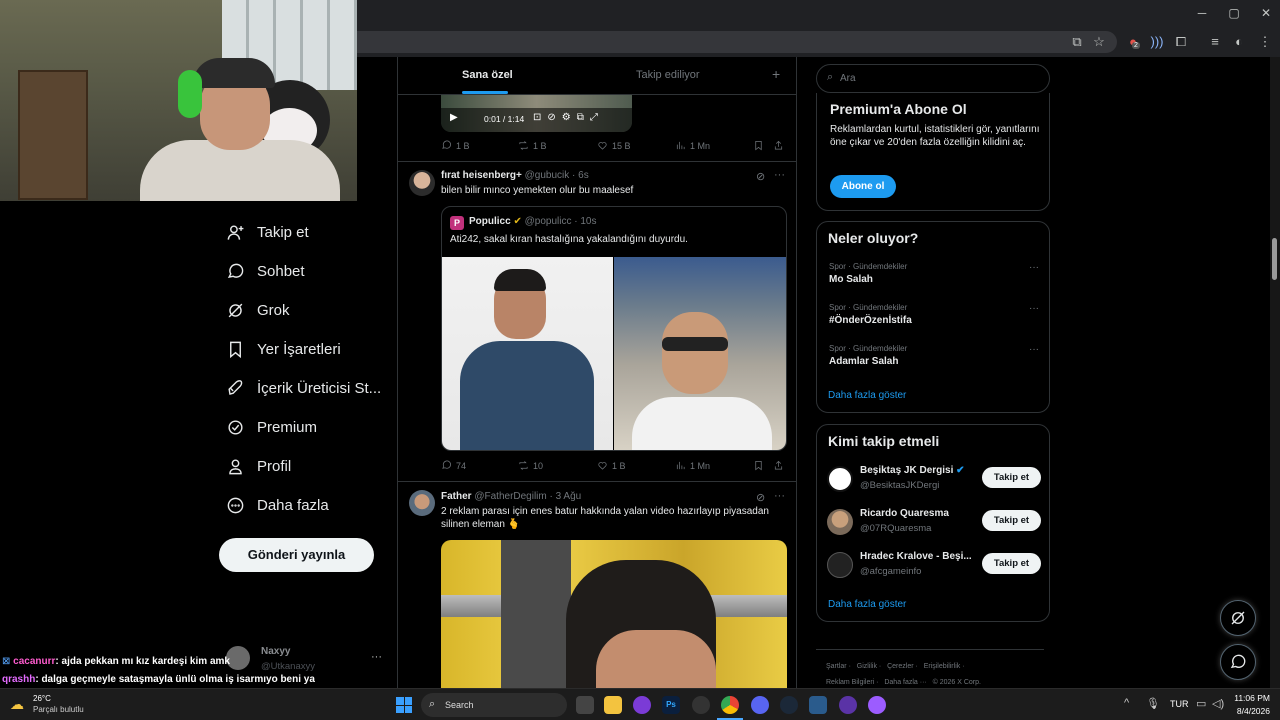 This screenshot has height=720, width=1280. Describe the element at coordinates (836, 666) in the screenshot. I see `footer-link: Şartlar` at that location.